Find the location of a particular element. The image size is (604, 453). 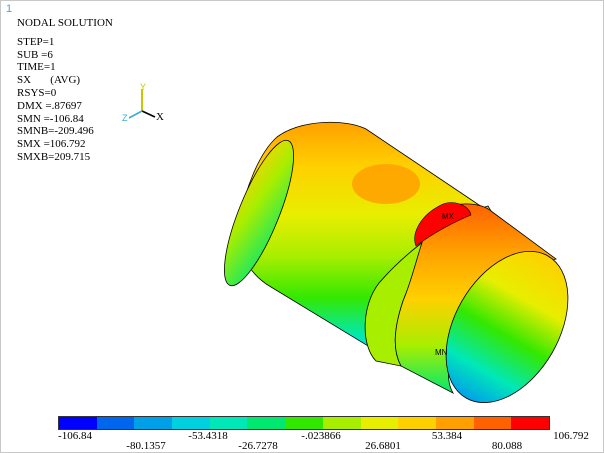

min-marker: MN is located at coordinates (441, 352).